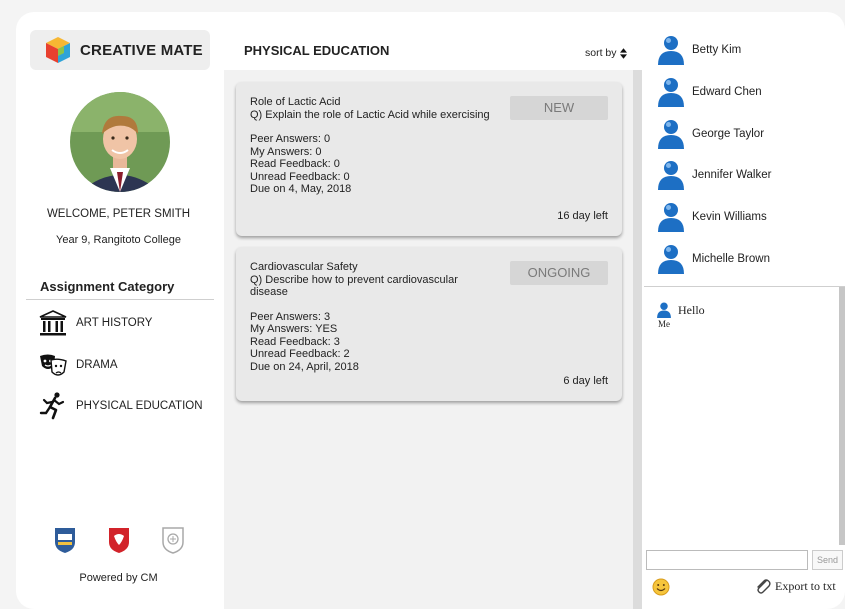 The height and width of the screenshot is (609, 845). What do you see at coordinates (727, 560) in the screenshot?
I see `chat-input` at bounding box center [727, 560].